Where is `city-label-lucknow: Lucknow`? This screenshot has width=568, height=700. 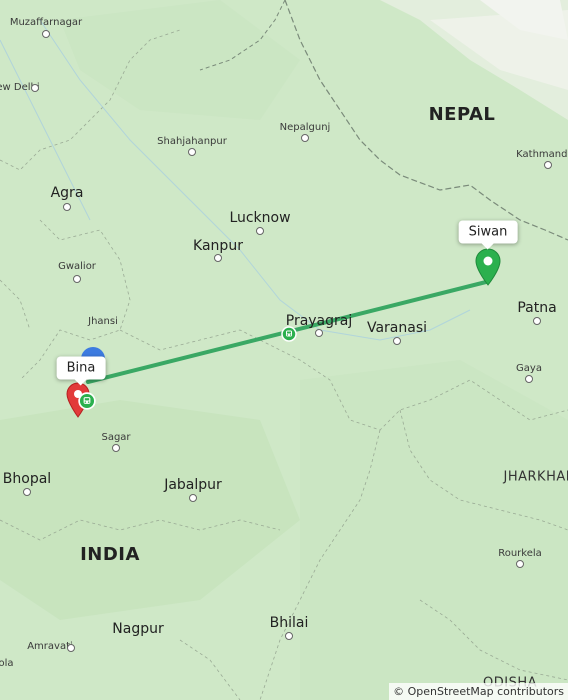
city-label-lucknow: Lucknow is located at coordinates (260, 218).